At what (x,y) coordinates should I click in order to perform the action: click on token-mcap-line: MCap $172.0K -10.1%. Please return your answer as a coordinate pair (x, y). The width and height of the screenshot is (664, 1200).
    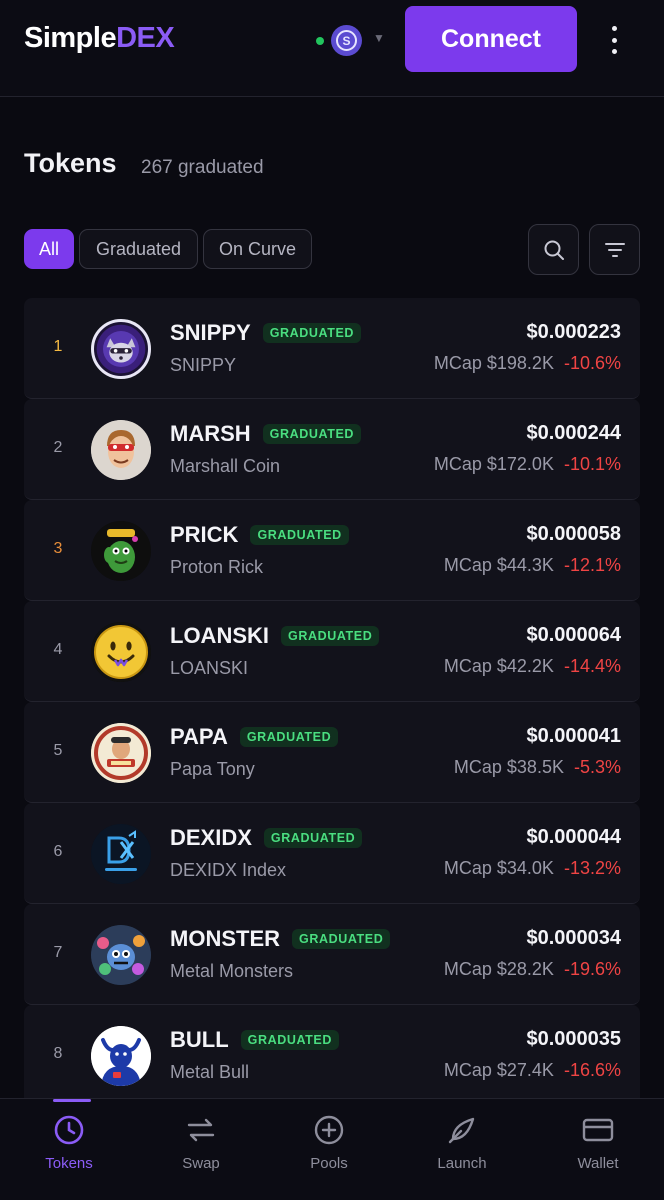
    Looking at the image, I should click on (527, 464).